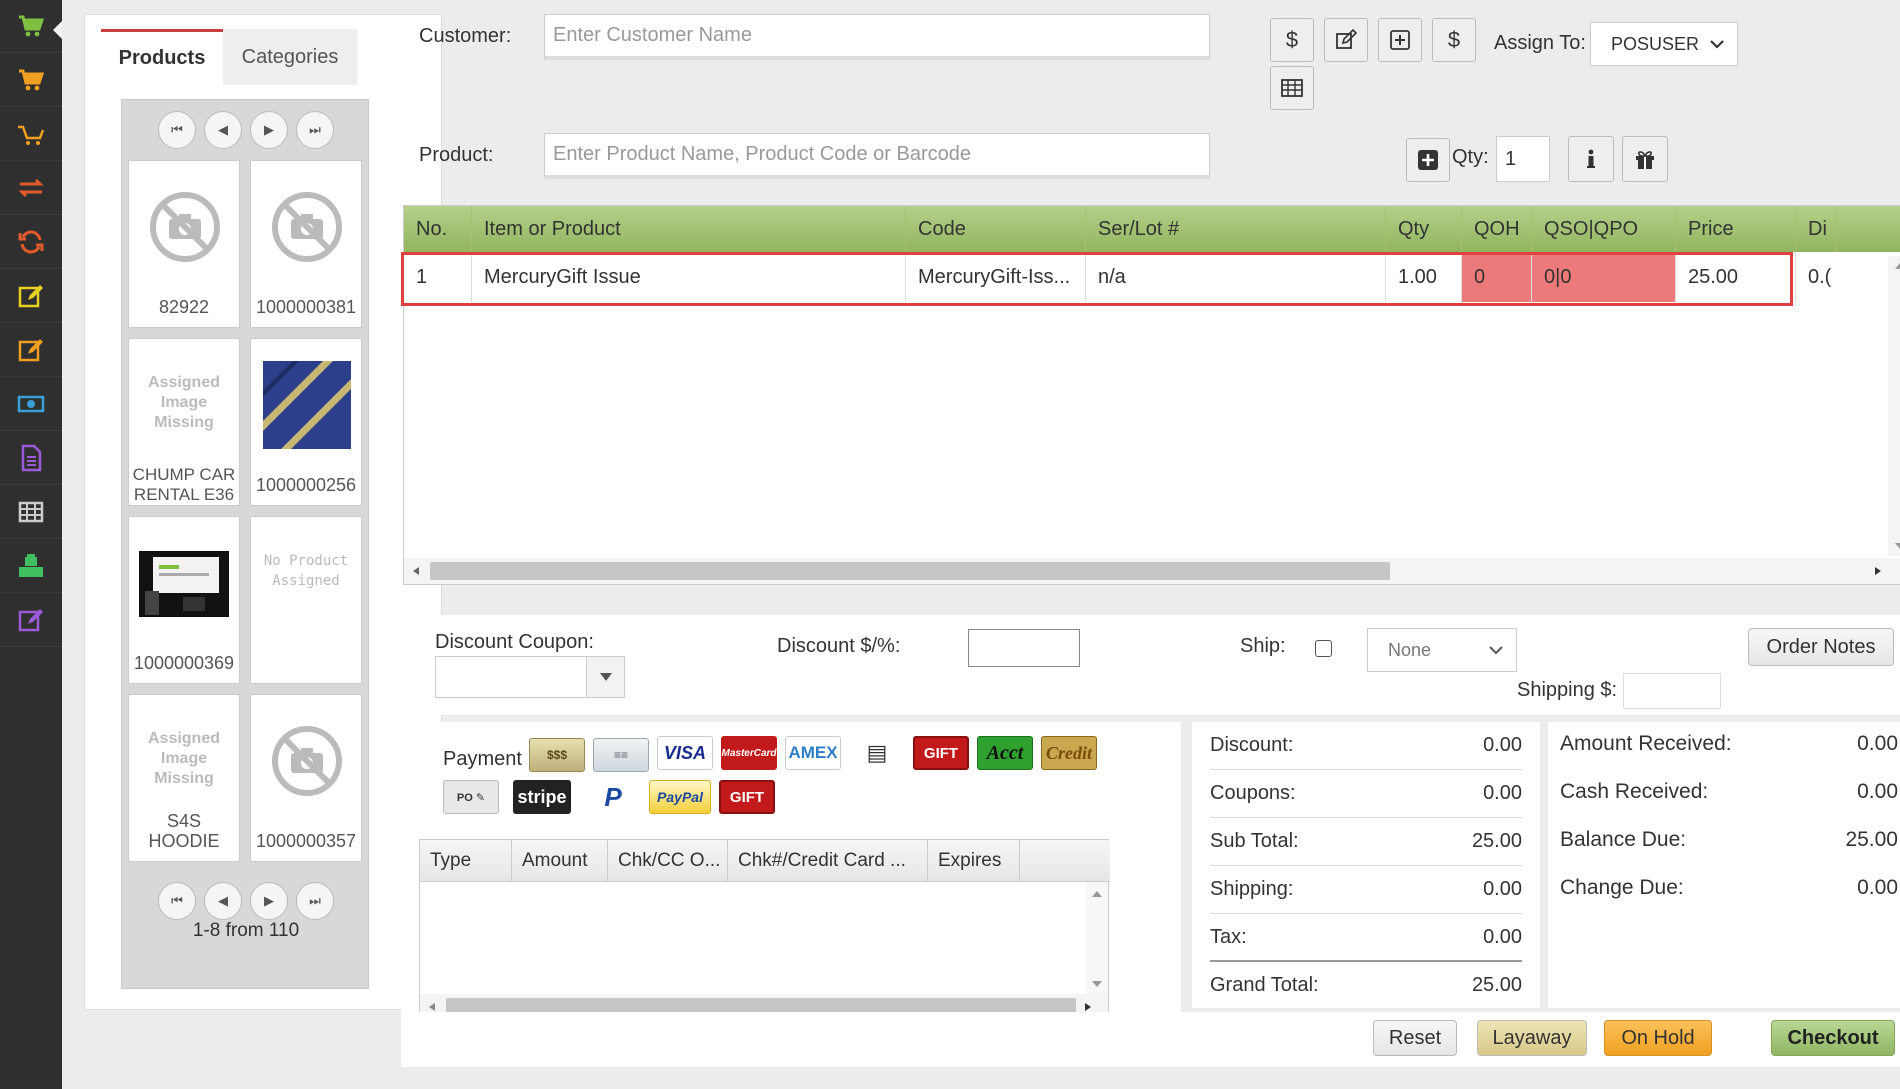 The width and height of the screenshot is (1900, 1089). I want to click on nav-notes, so click(31, 620).